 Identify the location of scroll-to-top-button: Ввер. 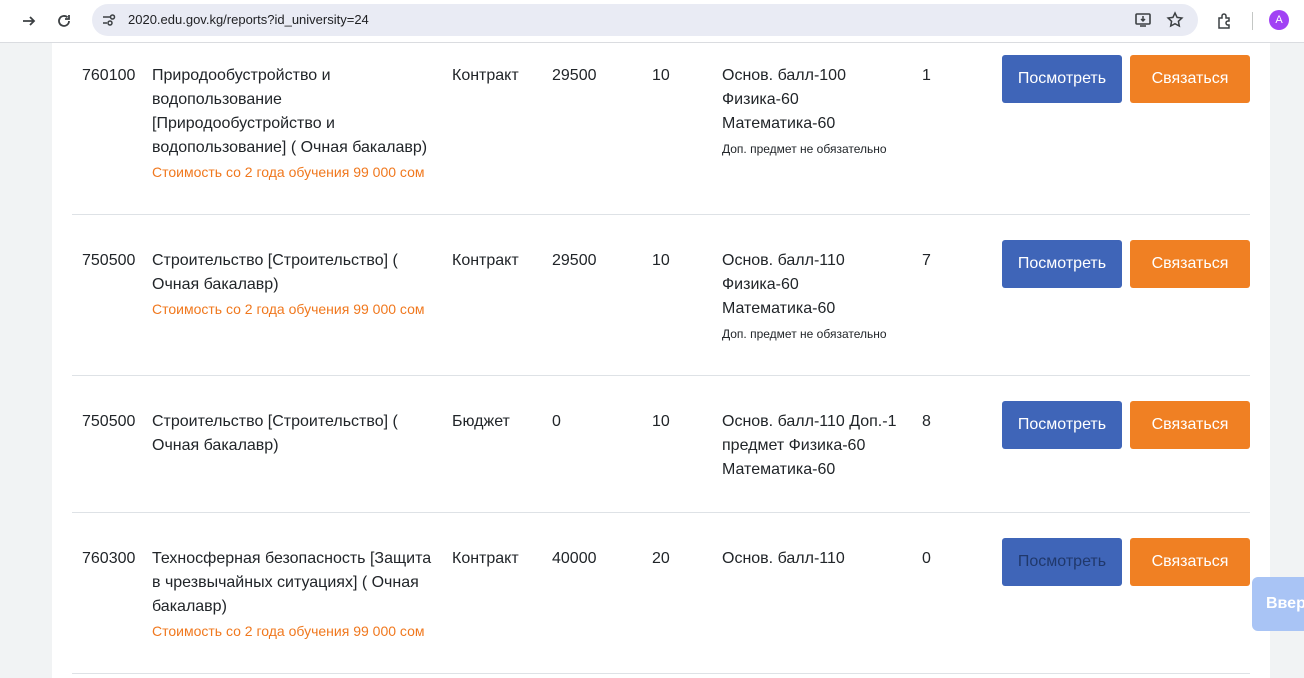
(1278, 604).